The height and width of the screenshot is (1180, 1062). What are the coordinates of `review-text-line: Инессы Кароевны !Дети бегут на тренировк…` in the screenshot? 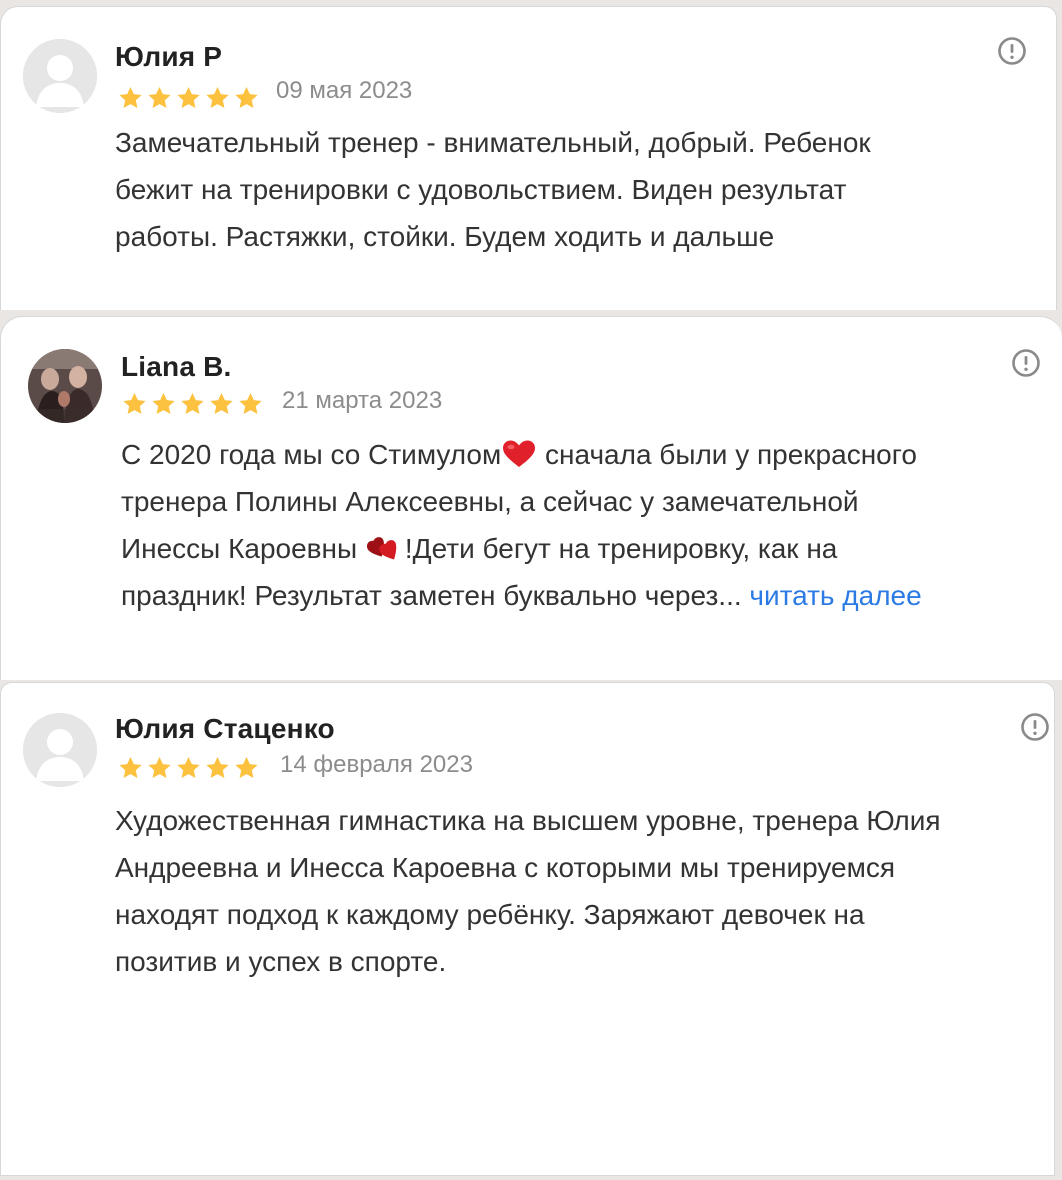 It's located at (521, 548).